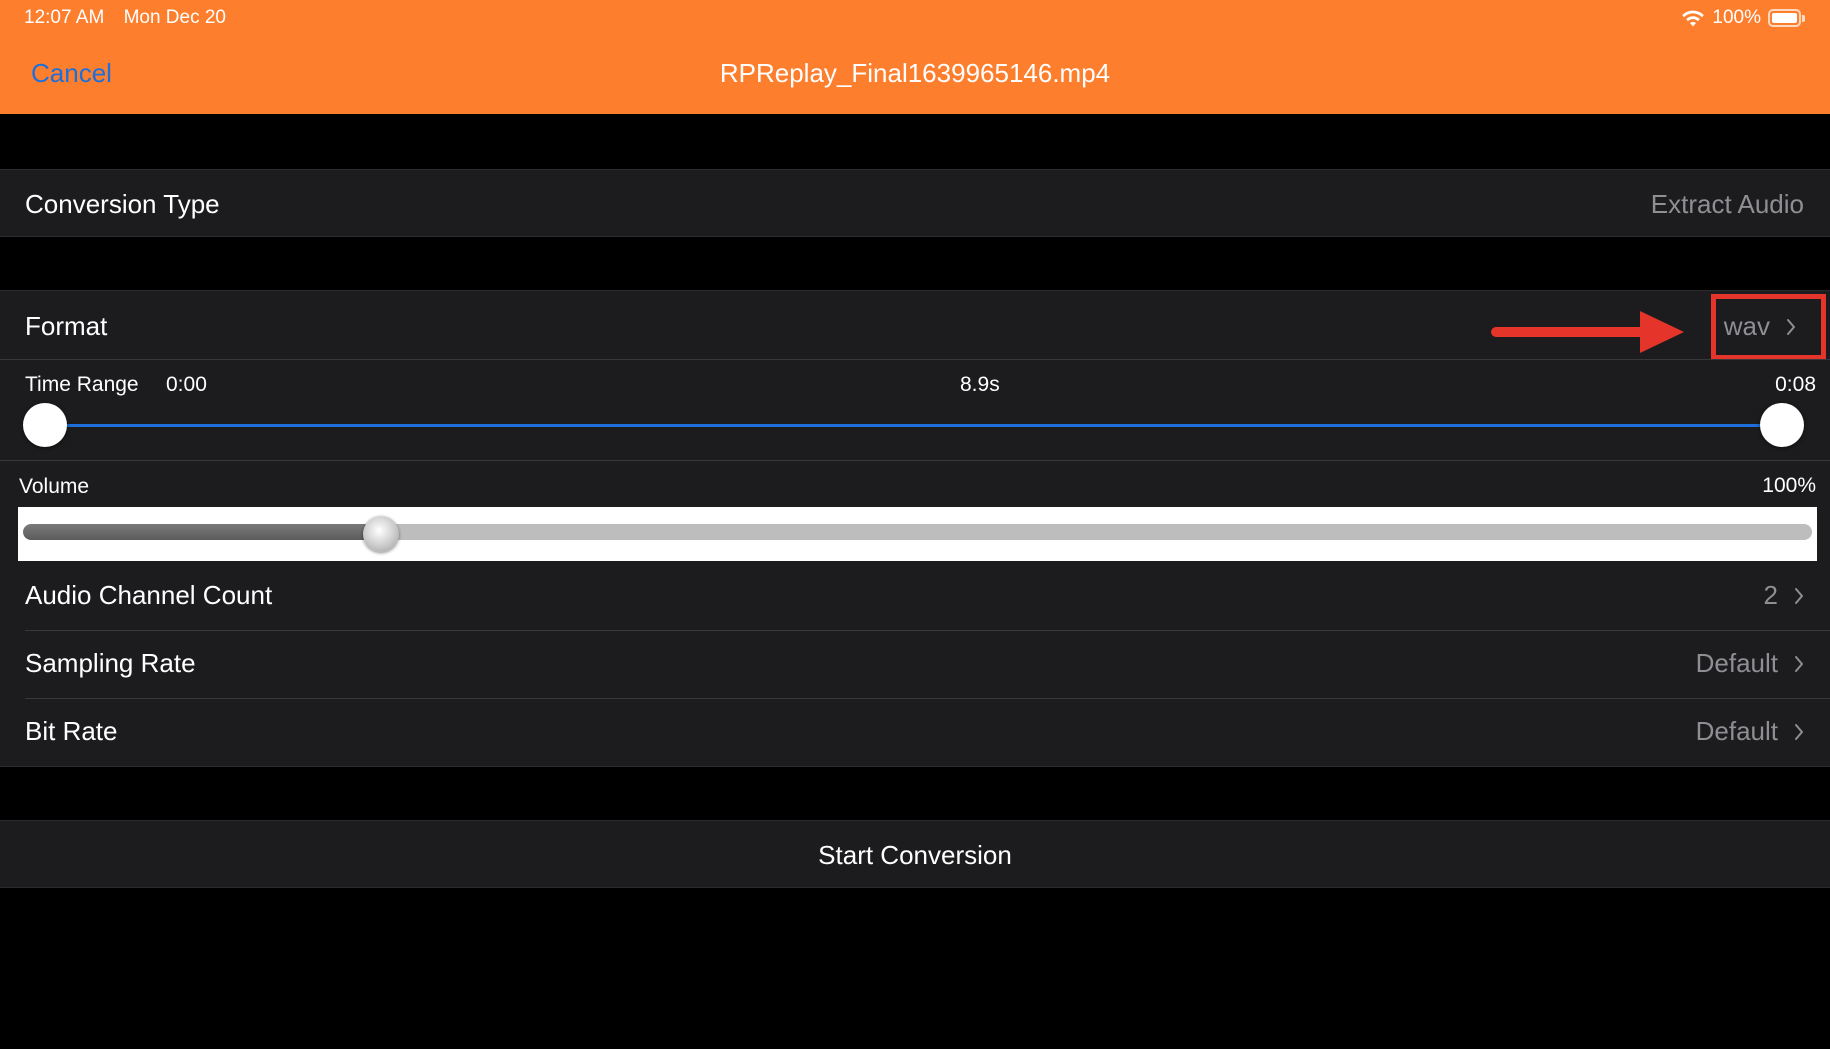  Describe the element at coordinates (71, 731) in the screenshot. I see `bit-rate-label: Bit Rate` at that location.